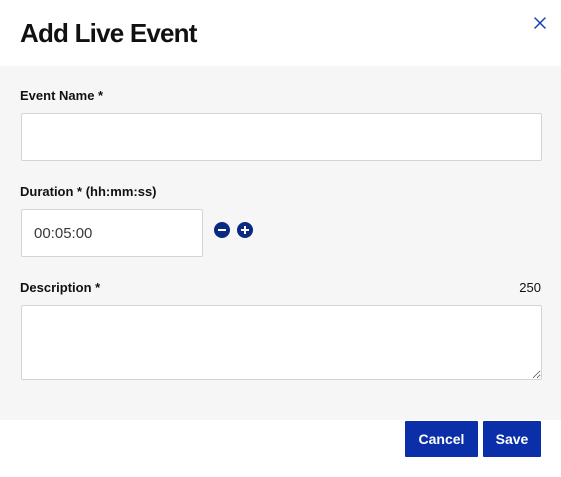 The height and width of the screenshot is (477, 561). What do you see at coordinates (88, 191) in the screenshot?
I see `duration-label: Duration * (hh:mm:ss)` at bounding box center [88, 191].